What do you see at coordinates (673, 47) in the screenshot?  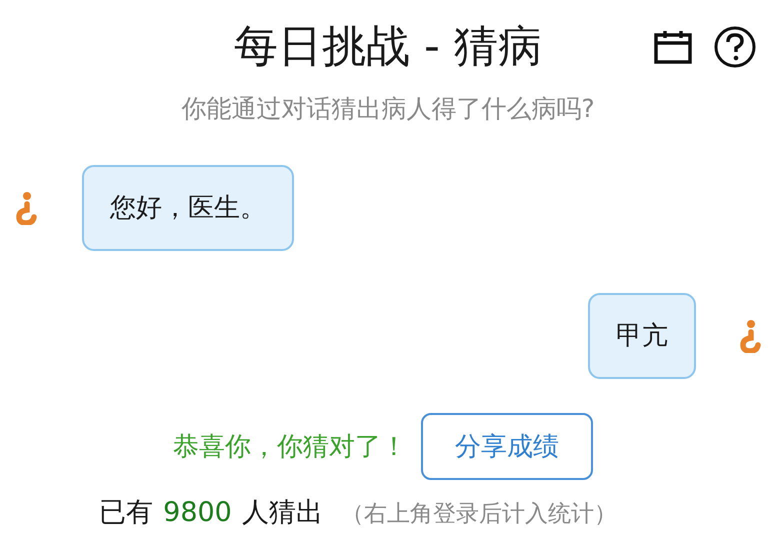 I see `calendar-icon` at bounding box center [673, 47].